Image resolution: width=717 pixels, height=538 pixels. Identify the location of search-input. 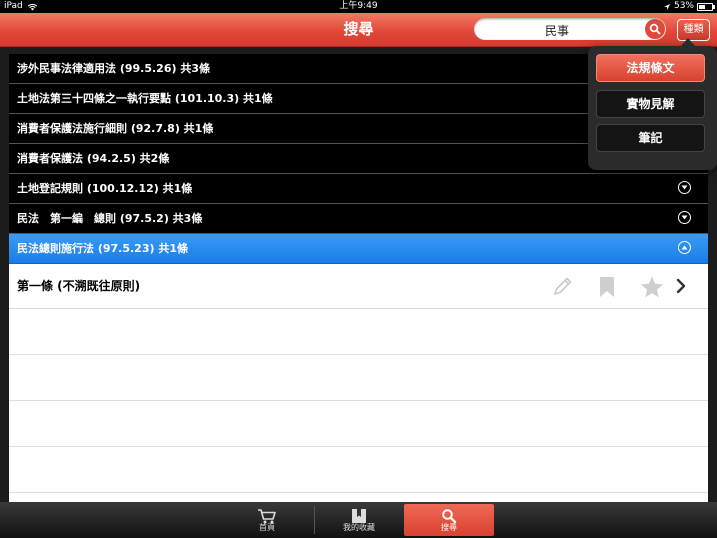
(557, 30).